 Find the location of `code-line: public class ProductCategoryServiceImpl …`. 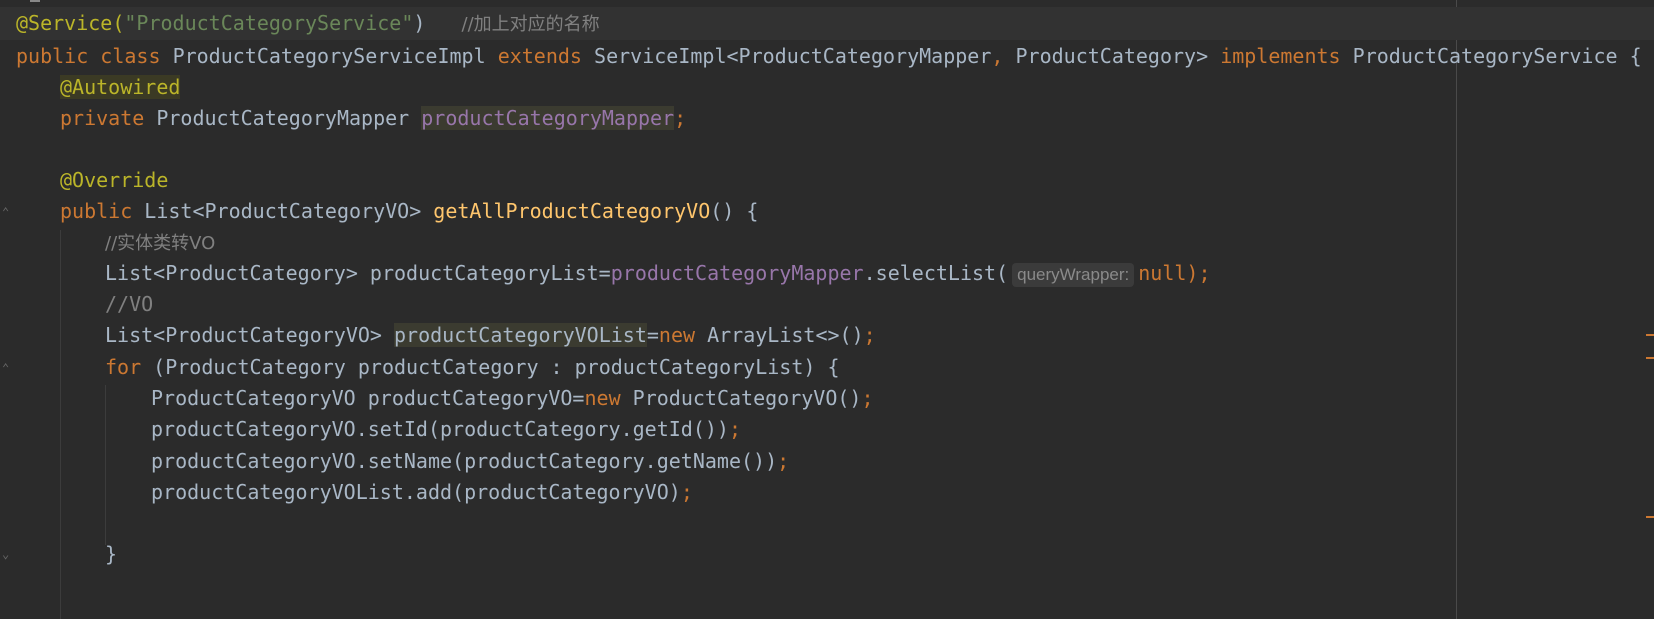

code-line: public class ProductCategoryServiceImpl … is located at coordinates (829, 56).